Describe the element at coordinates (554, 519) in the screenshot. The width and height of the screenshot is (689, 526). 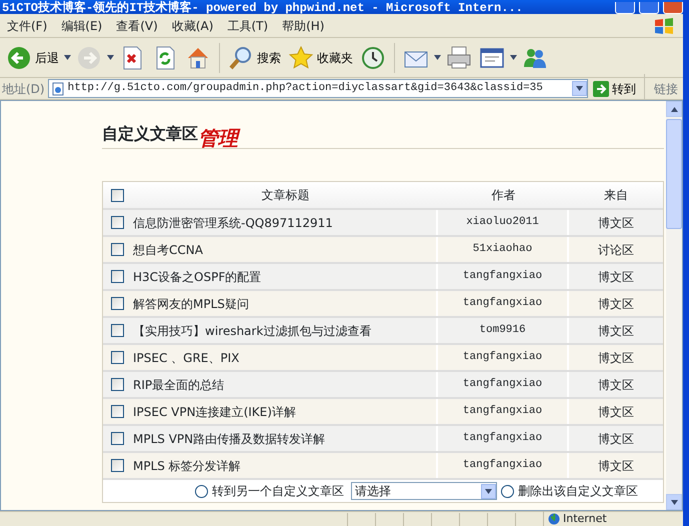
I see `globe-icon` at that location.